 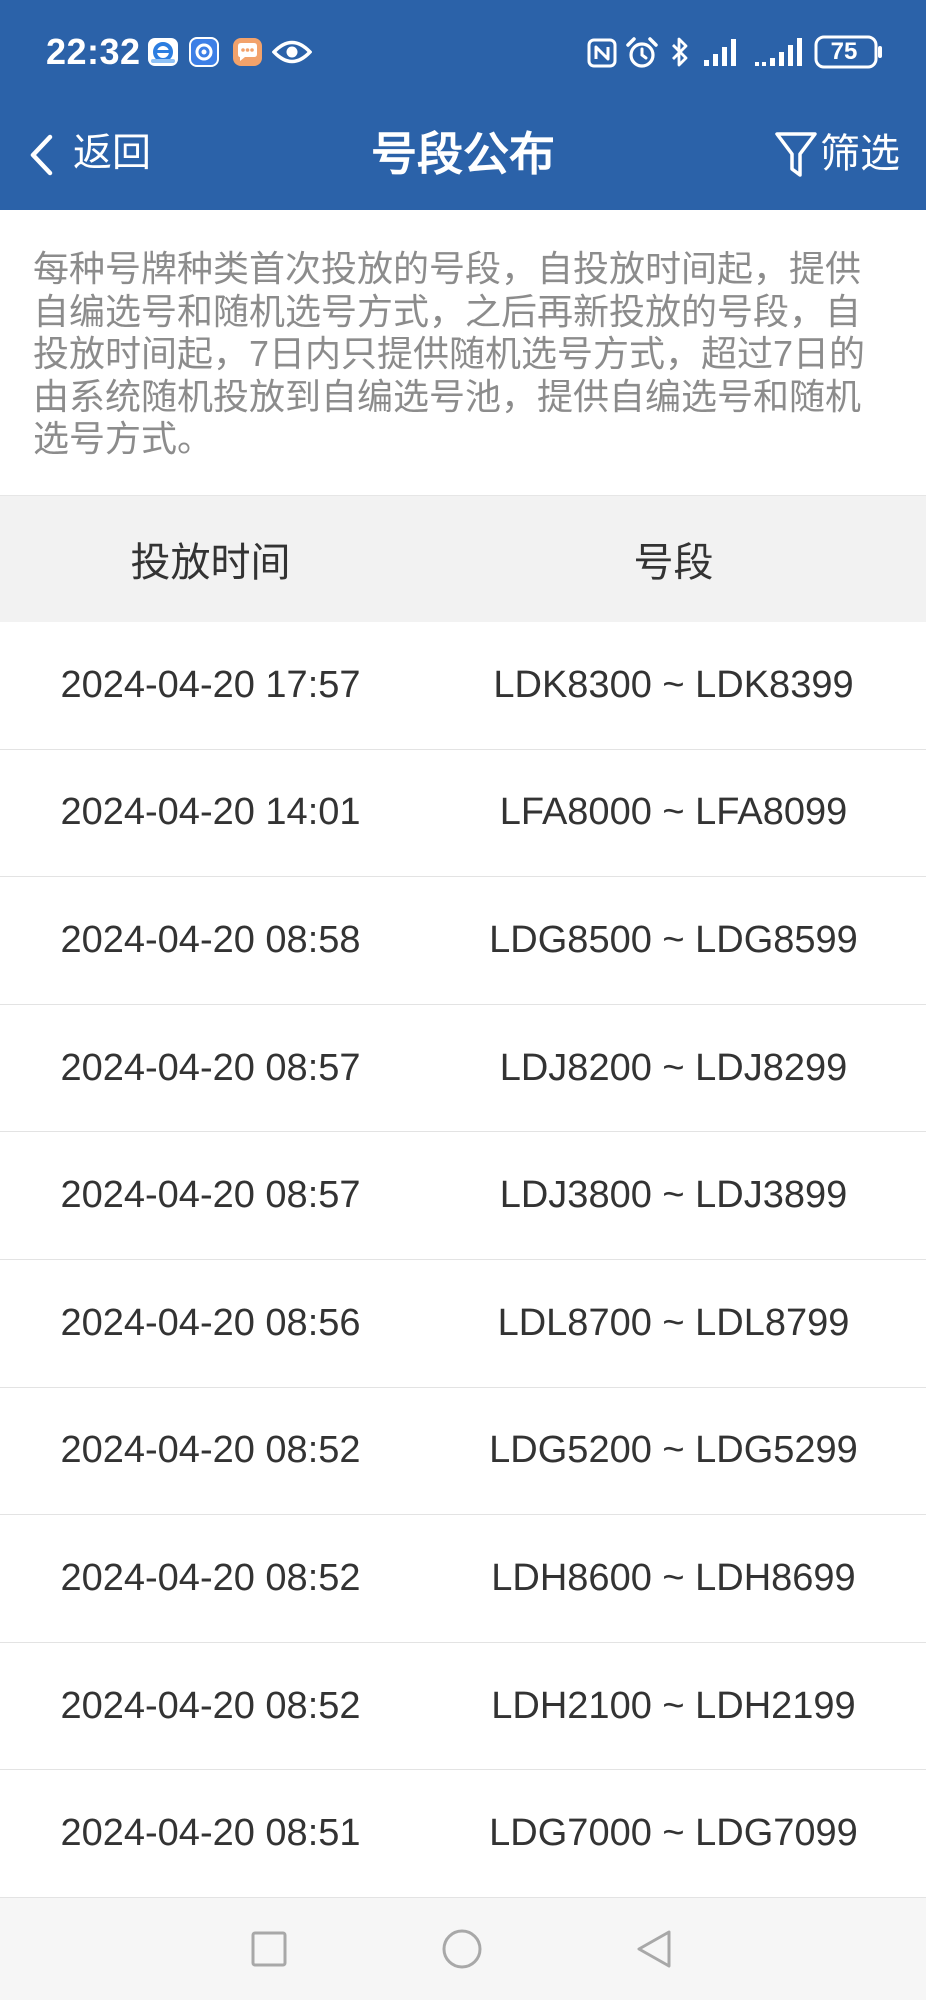 What do you see at coordinates (673, 1833) in the screenshot?
I see `row-number-range: LDG7000 ~ LDG7099` at bounding box center [673, 1833].